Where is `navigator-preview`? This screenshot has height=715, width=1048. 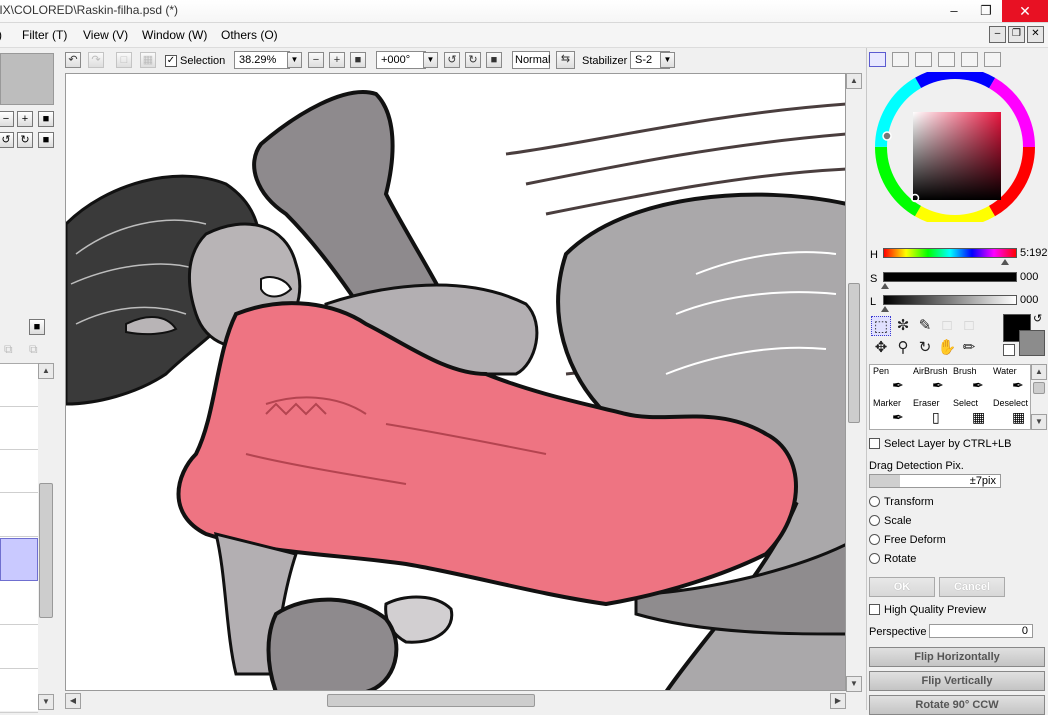 navigator-preview is located at coordinates (27, 79).